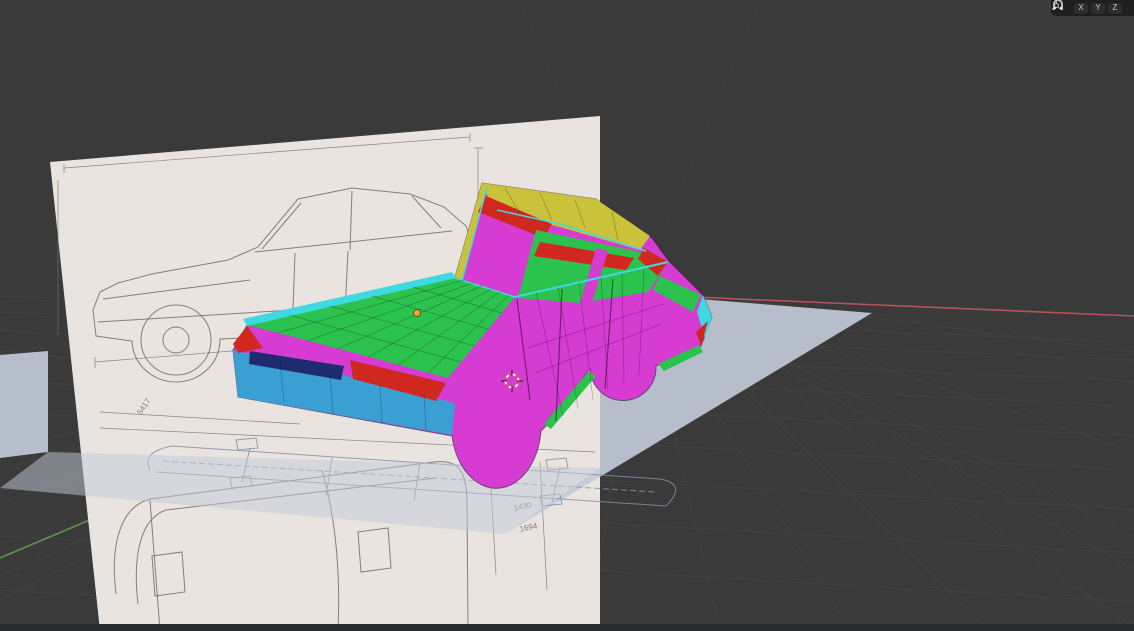 The image size is (1134, 631). What do you see at coordinates (1081, 8) in the screenshot?
I see `axis-x-button: X` at bounding box center [1081, 8].